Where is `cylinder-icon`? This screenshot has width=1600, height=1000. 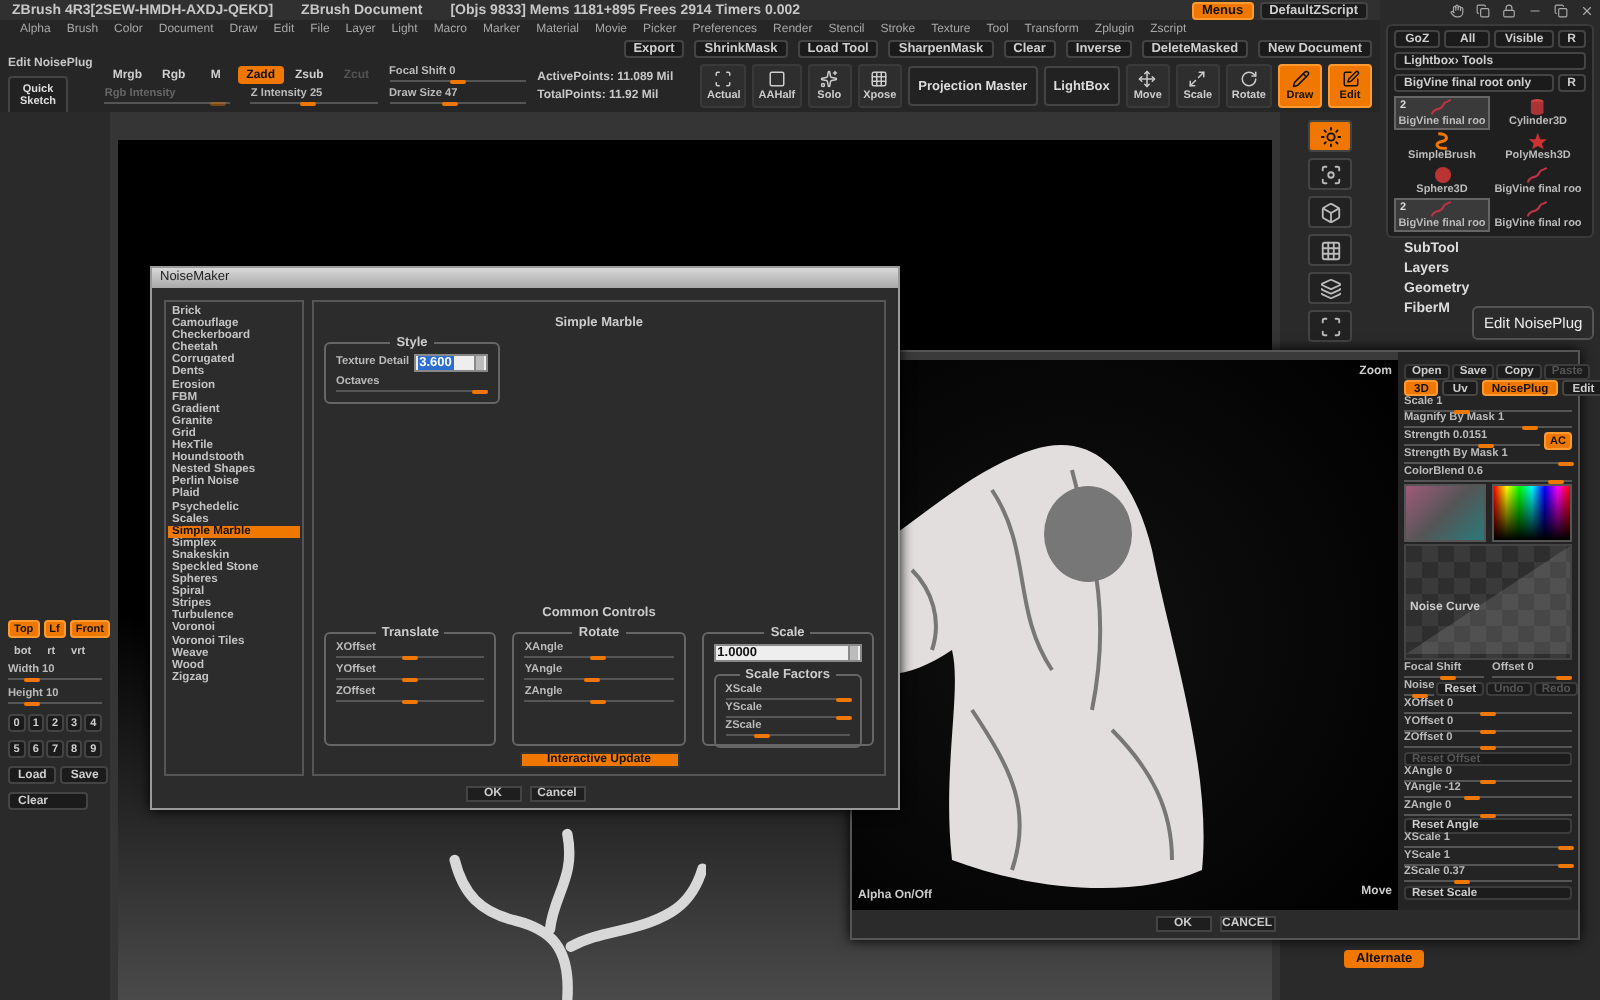
cylinder-icon is located at coordinates (1538, 107).